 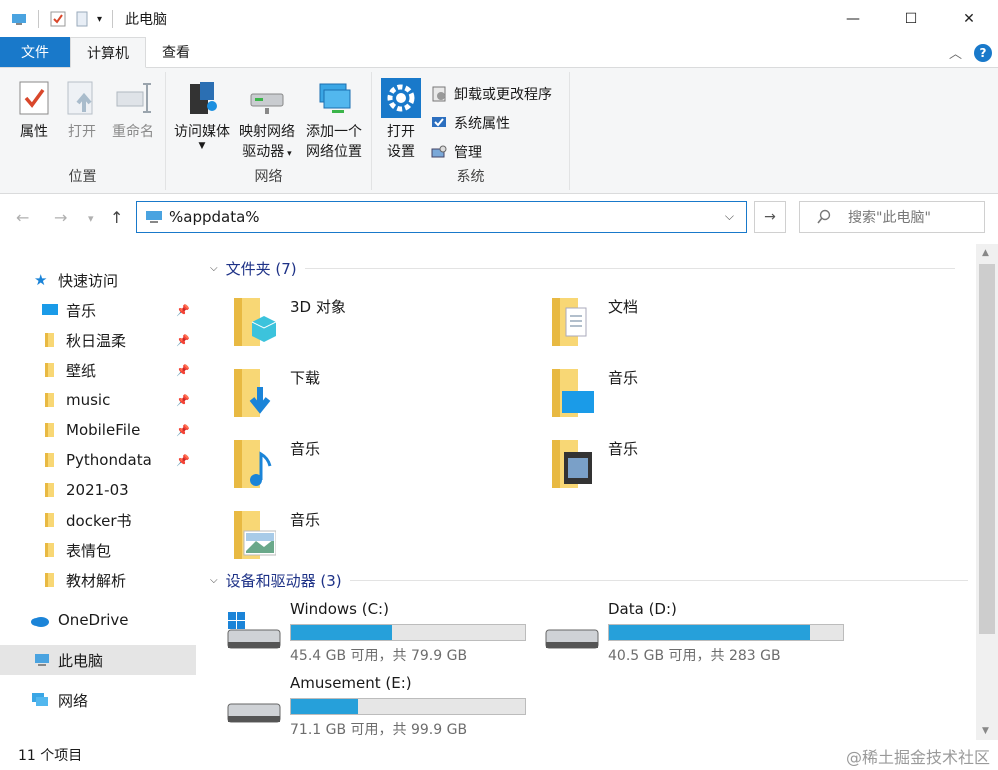 I want to click on search-box: 搜索"此电脑", so click(x=892, y=217).